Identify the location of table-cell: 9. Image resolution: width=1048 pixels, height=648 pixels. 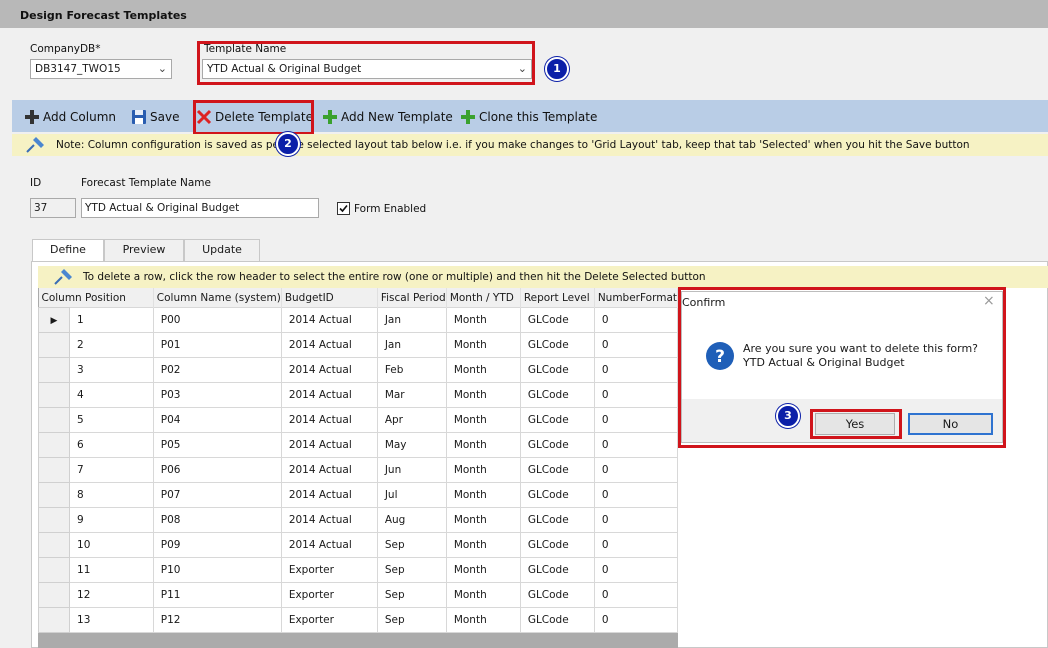
(111, 520).